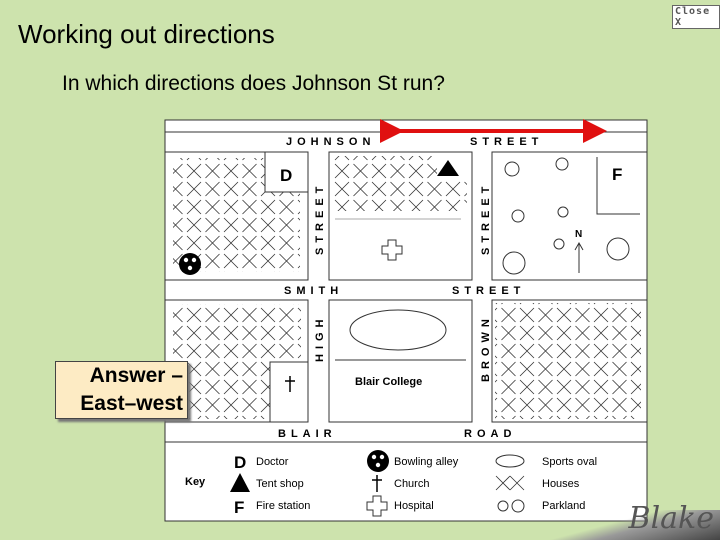 The width and height of the screenshot is (720, 540). I want to click on key-title: Key, so click(195, 482).